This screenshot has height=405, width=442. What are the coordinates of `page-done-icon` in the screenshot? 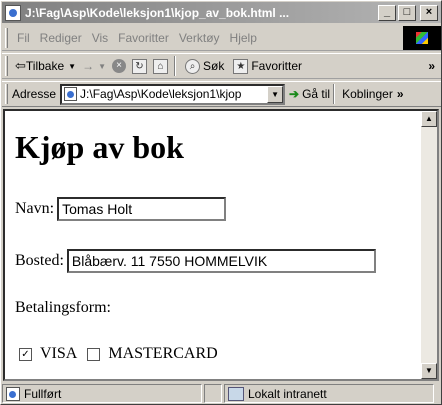 It's located at (13, 393).